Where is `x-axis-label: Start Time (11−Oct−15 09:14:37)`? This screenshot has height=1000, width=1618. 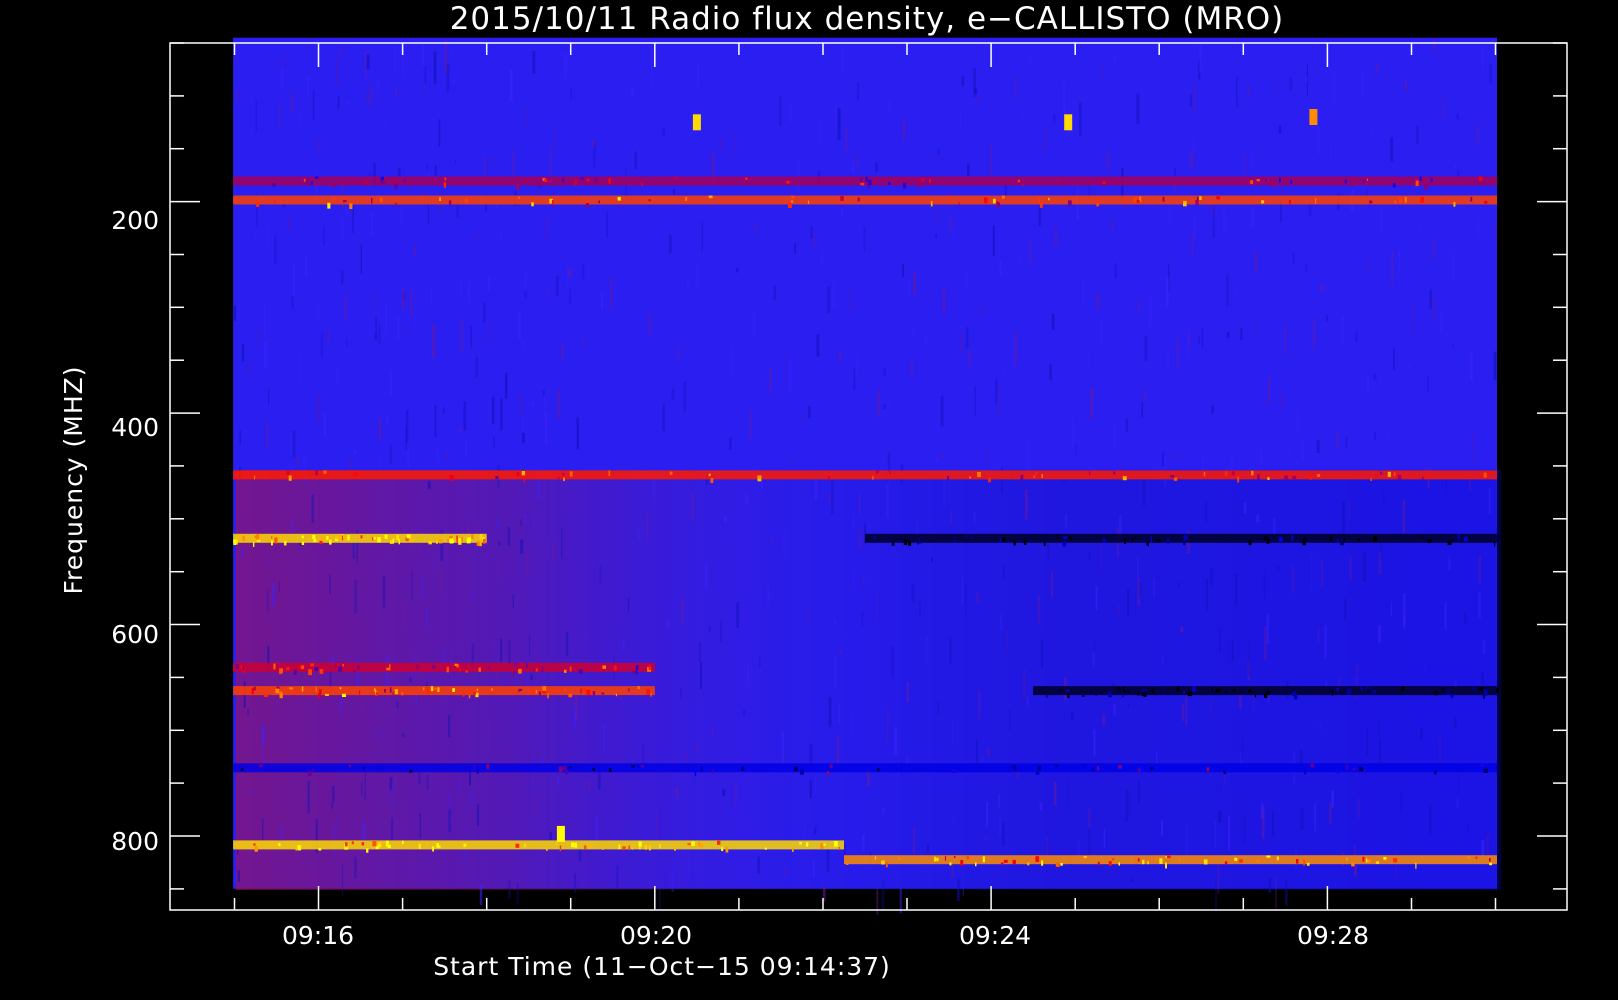 x-axis-label: Start Time (11−Oct−15 09:14:37) is located at coordinates (662, 966).